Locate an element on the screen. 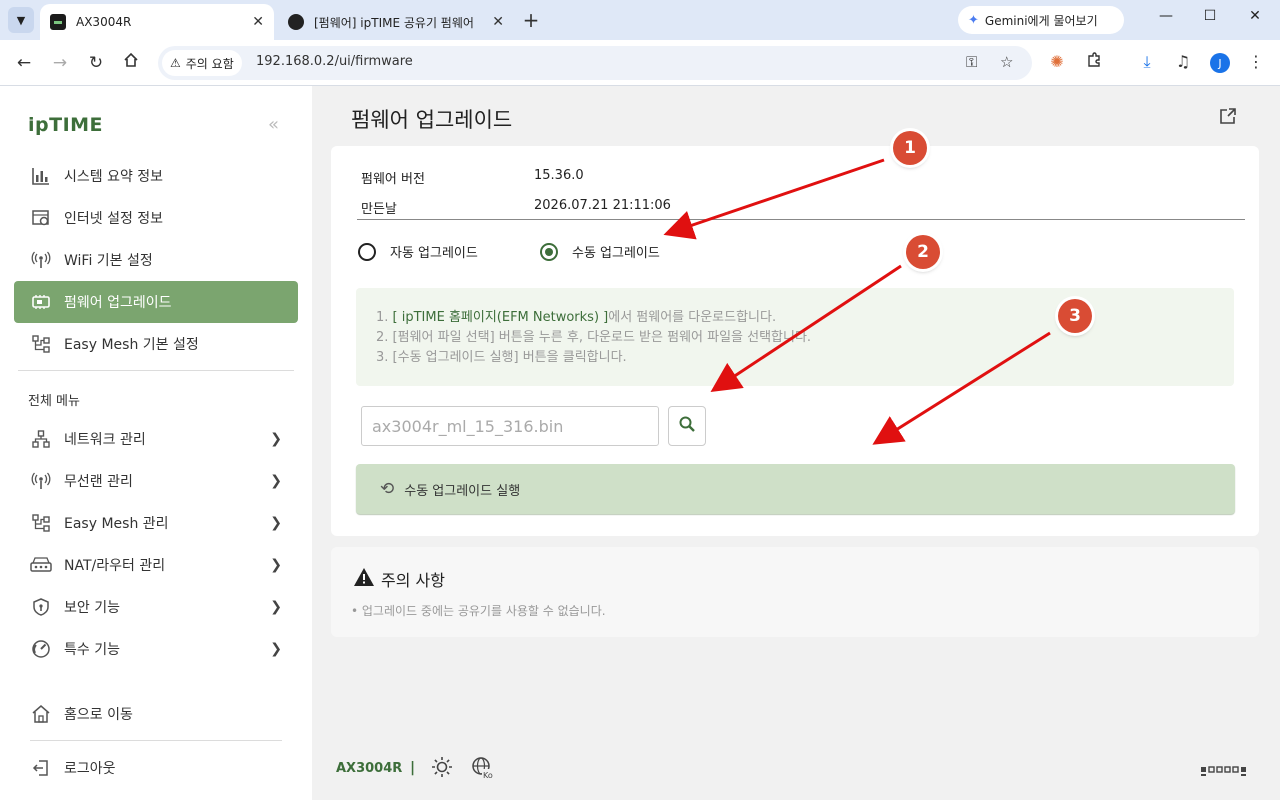 Image resolution: width=1280 pixels, height=800 pixels. more-vertical-icon: ⋮ is located at coordinates (1256, 61).